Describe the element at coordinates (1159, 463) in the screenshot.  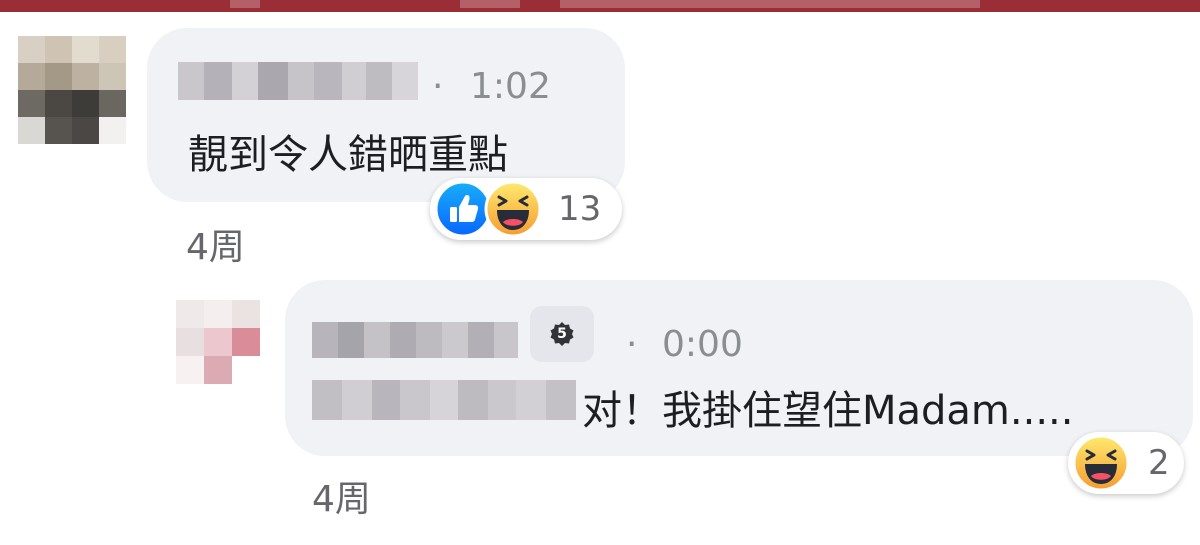
I see `reaction-count: 2` at that location.